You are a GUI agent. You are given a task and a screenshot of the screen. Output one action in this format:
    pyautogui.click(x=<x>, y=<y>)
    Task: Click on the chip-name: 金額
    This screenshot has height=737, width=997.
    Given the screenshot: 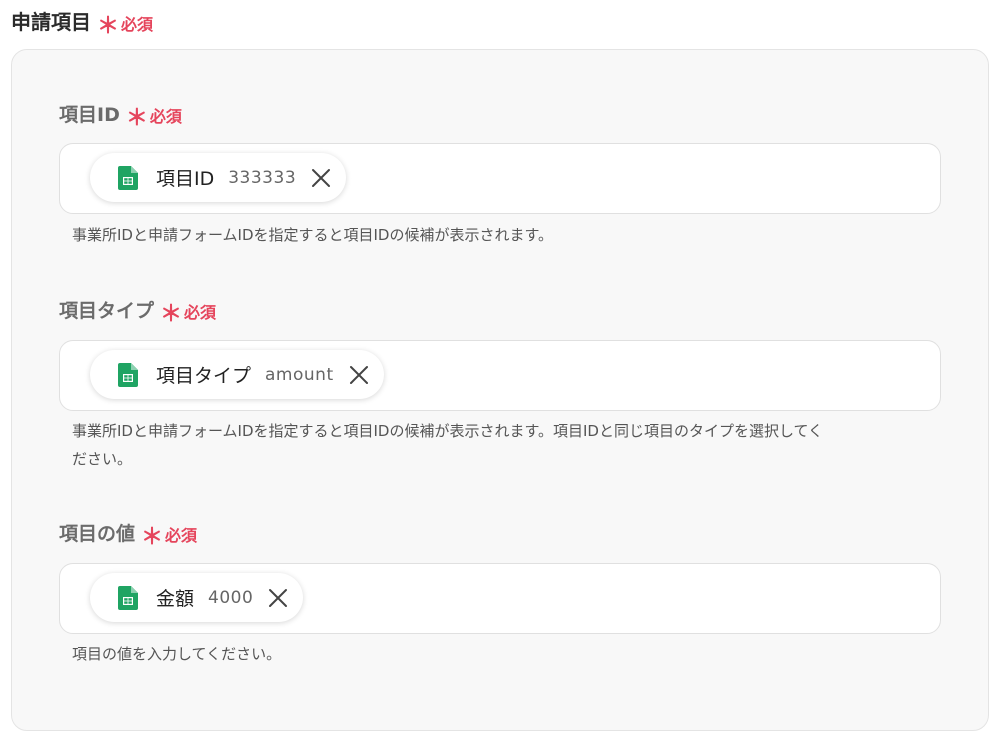 What is the action you would take?
    pyautogui.click(x=175, y=599)
    